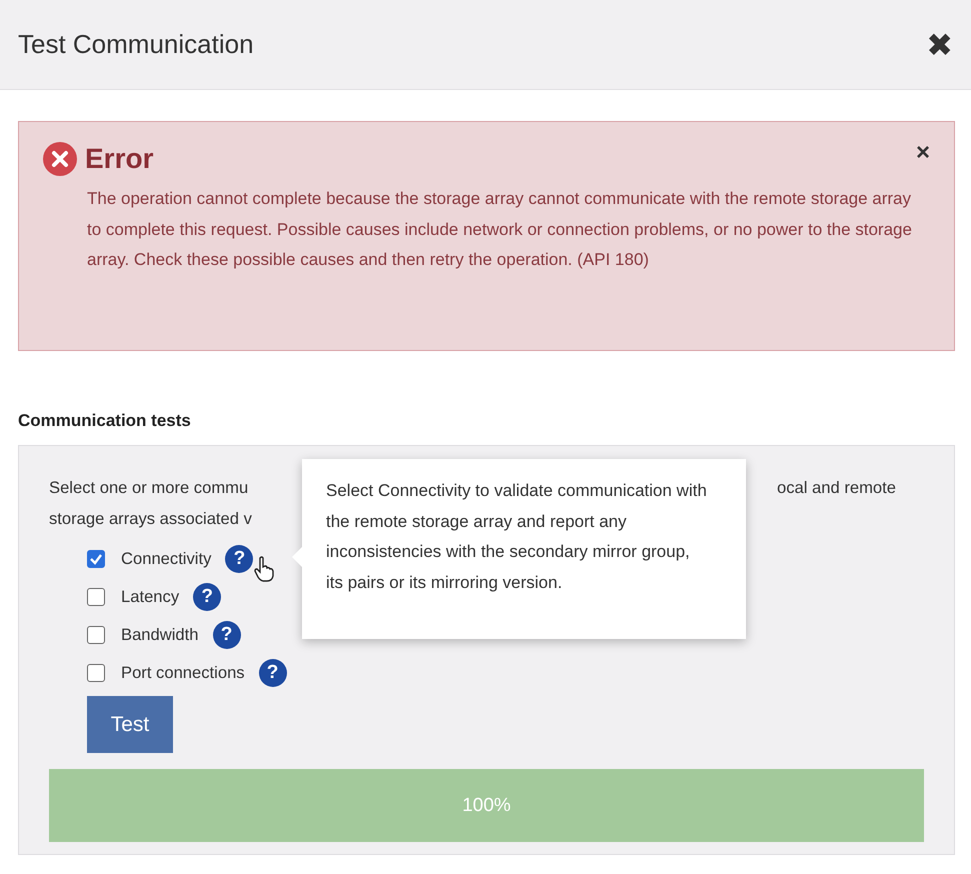  I want to click on tooltip-text: Select Connectivity to validate communication with the remote storage array and report any inconsistencies with the secondary mirror group, its pairs or its mirroring version., so click(517, 537).